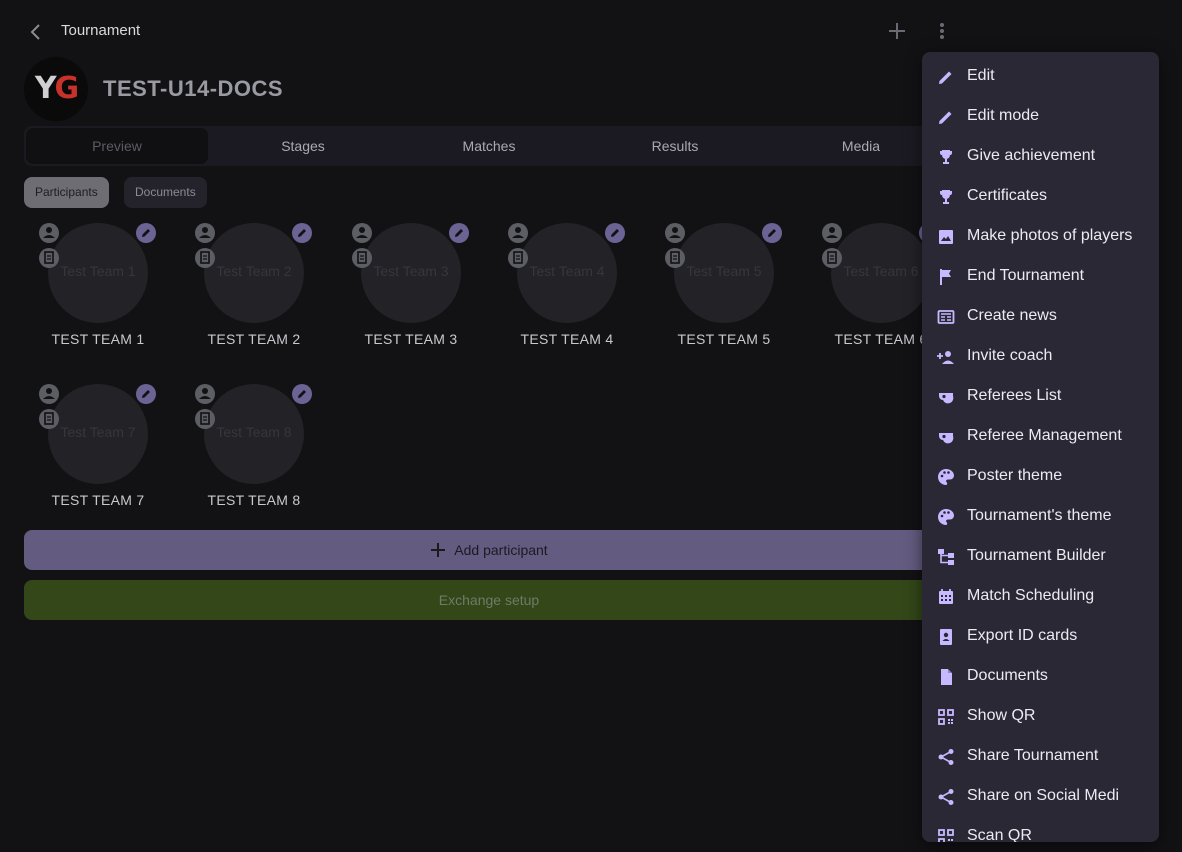 The width and height of the screenshot is (1182, 852). I want to click on menu-item-give-achievement: Give achievement, so click(1040, 157).